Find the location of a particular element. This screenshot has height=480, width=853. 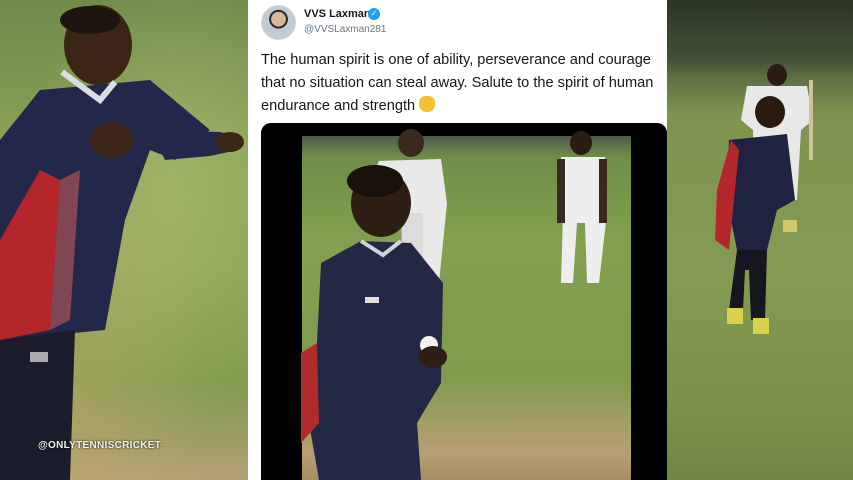

avatar is located at coordinates (278, 22).